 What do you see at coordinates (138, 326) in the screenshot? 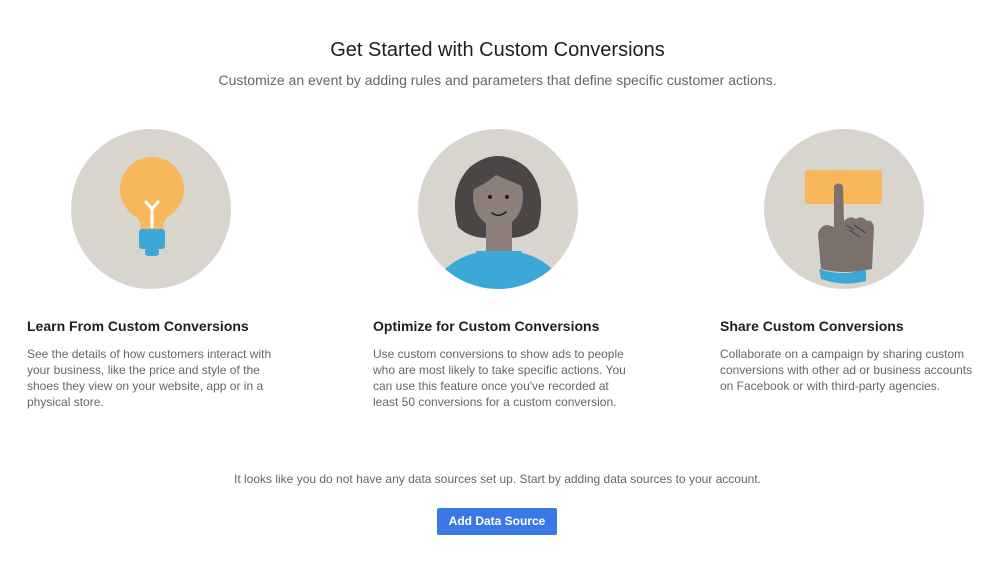
I see `card-title-learn: Learn From Custom Conversions` at bounding box center [138, 326].